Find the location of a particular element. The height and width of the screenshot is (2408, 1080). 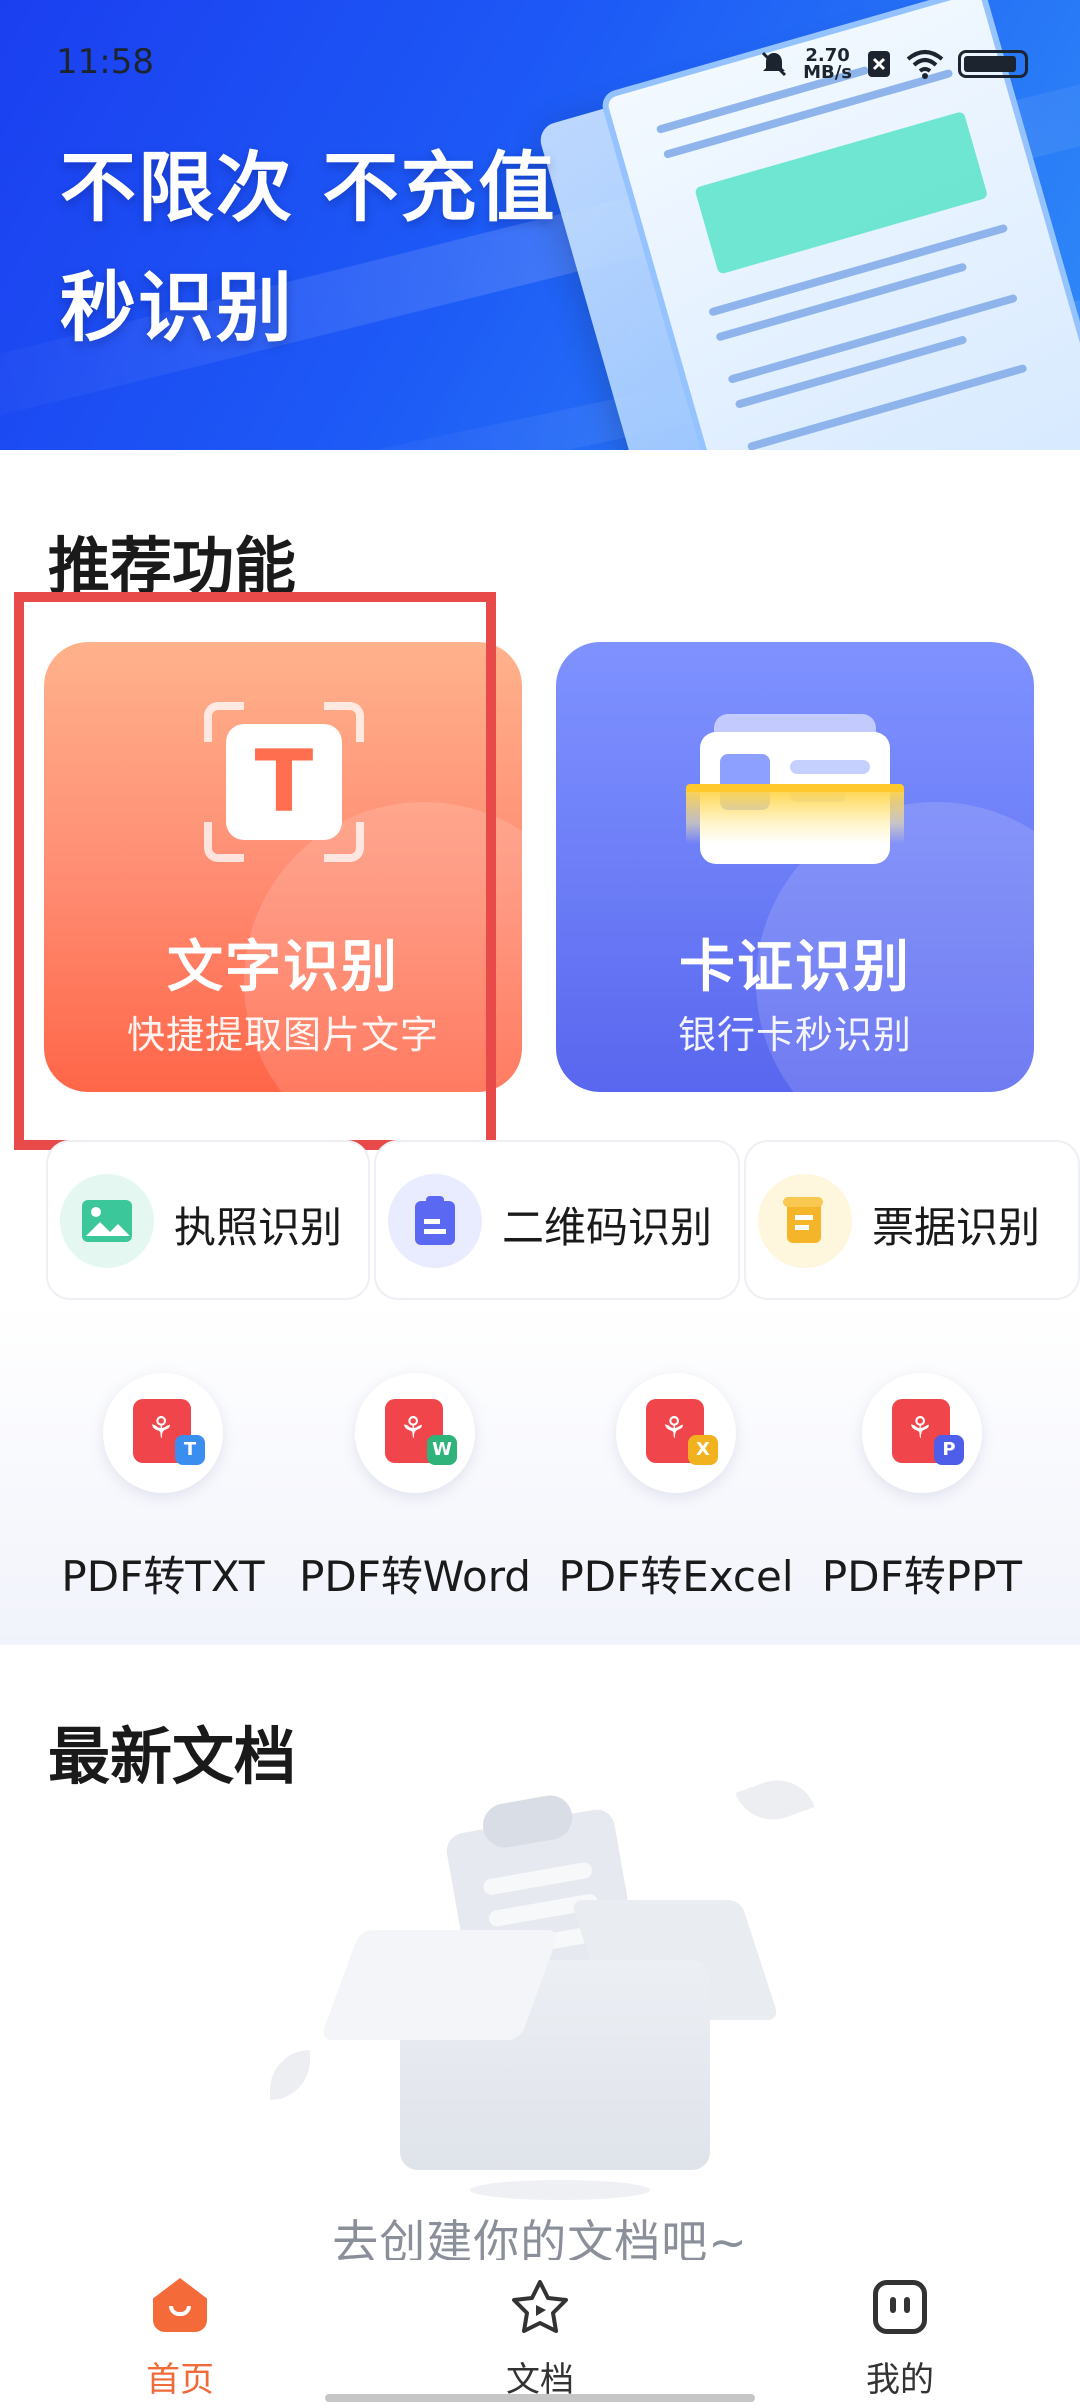

profile-icon is located at coordinates (900, 2307).